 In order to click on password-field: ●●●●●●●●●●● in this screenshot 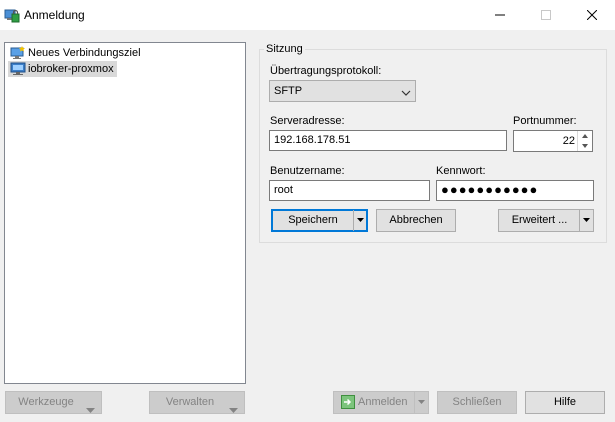, I will do `click(515, 190)`.